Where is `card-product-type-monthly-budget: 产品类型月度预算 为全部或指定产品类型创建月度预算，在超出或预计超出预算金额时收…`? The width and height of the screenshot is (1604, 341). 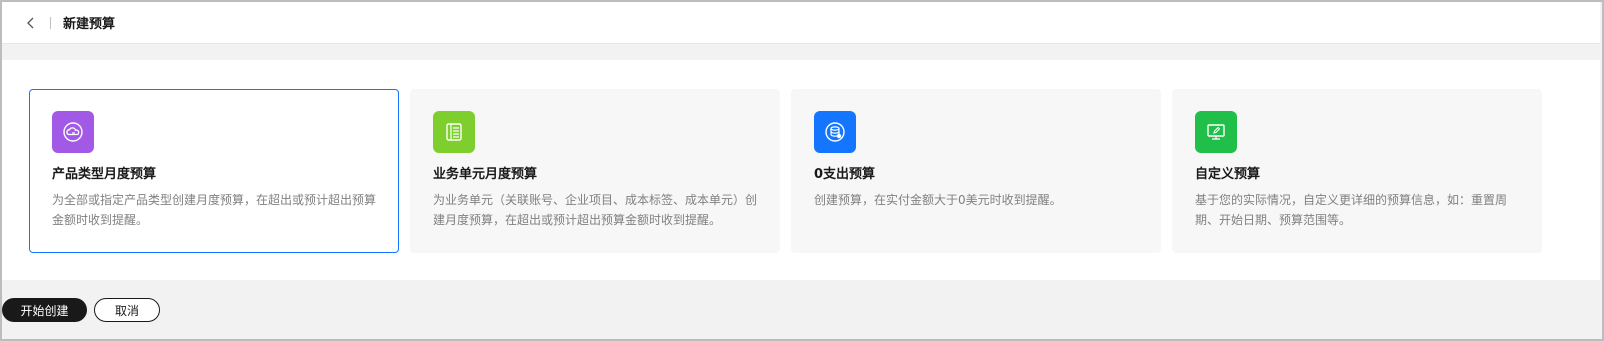 card-product-type-monthly-budget: 产品类型月度预算 为全部或指定产品类型创建月度预算，在超出或预计超出预算金额时收… is located at coordinates (214, 171).